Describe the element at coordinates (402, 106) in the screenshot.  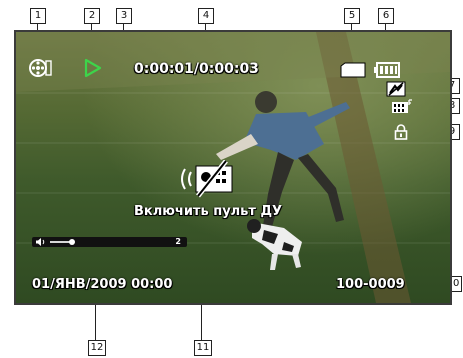
I see `widescreen-icon` at that location.